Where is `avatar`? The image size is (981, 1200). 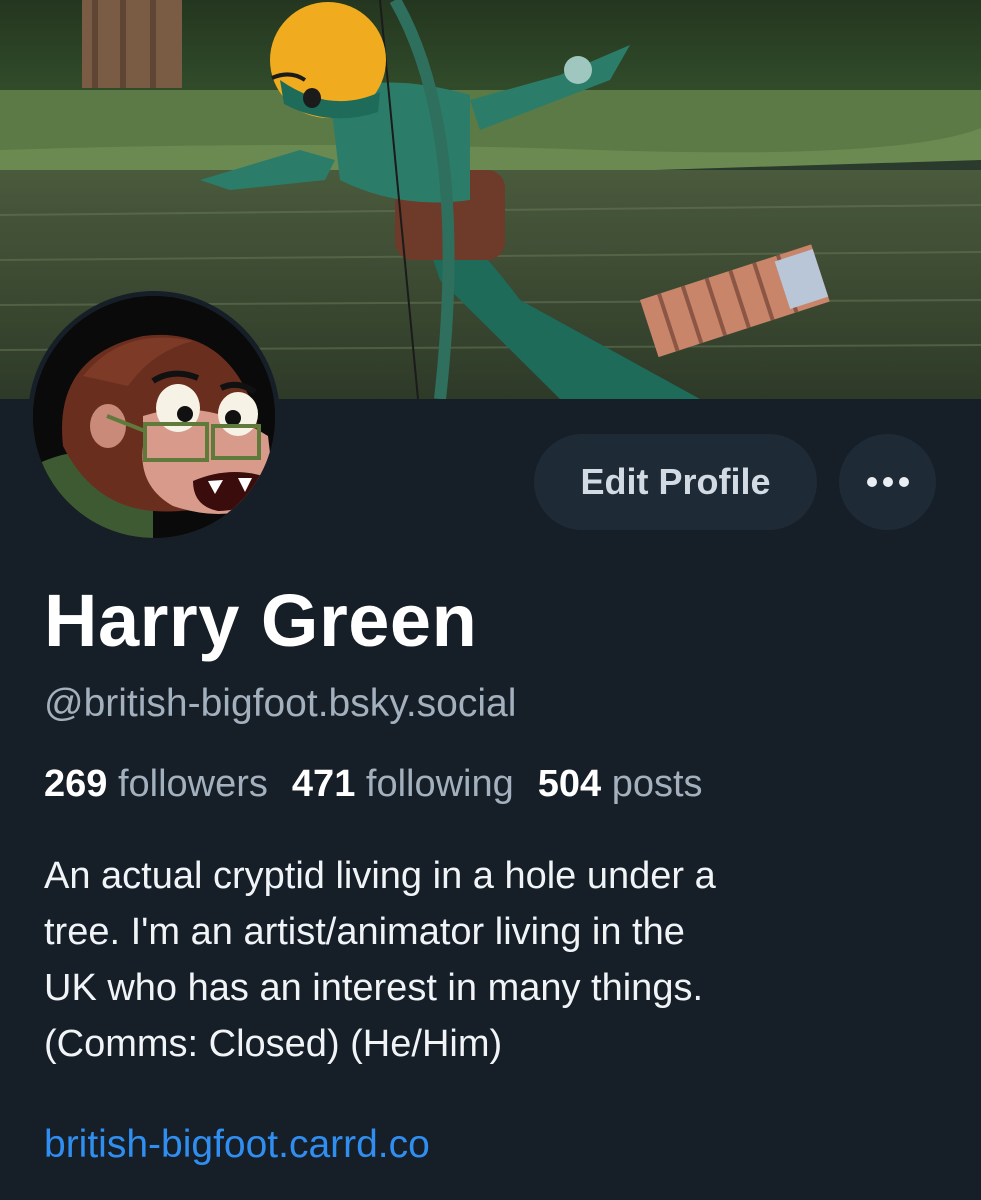 avatar is located at coordinates (154, 417).